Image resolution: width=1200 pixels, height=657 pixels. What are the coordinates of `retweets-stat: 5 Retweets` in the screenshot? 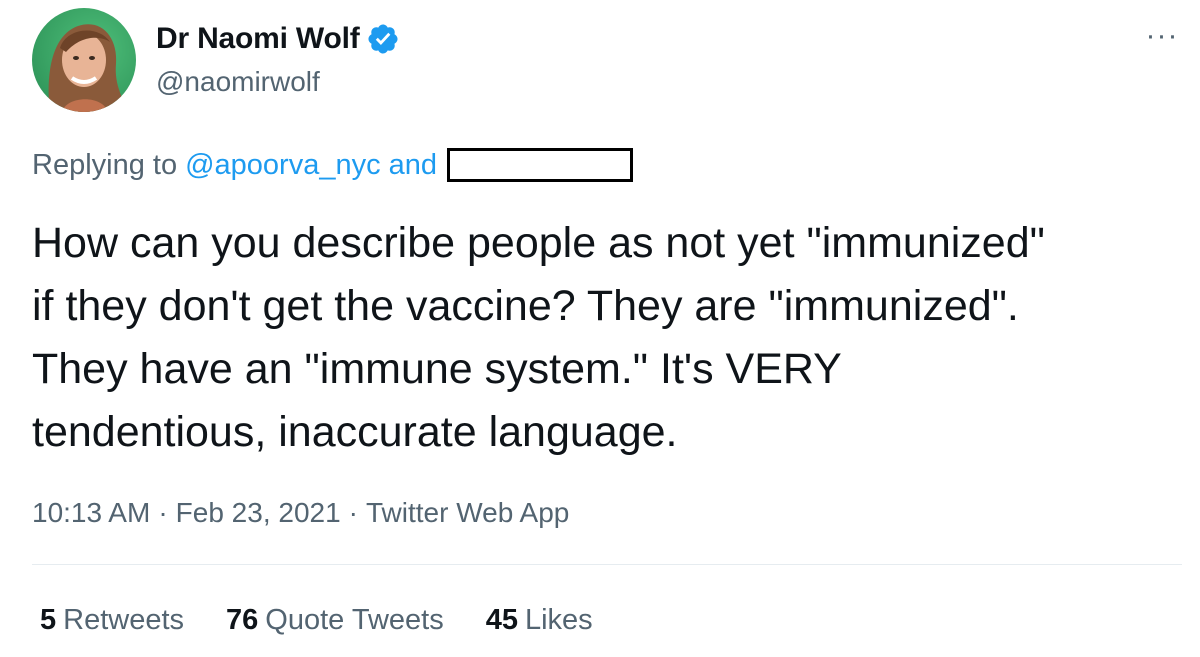 It's located at (112, 620).